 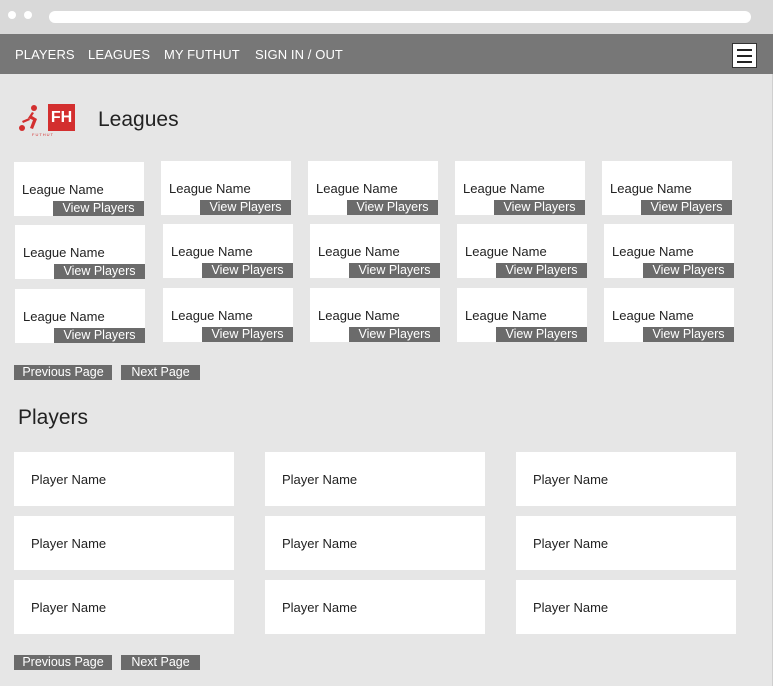 What do you see at coordinates (45, 54) in the screenshot?
I see `nav-item-players: PLAYERS` at bounding box center [45, 54].